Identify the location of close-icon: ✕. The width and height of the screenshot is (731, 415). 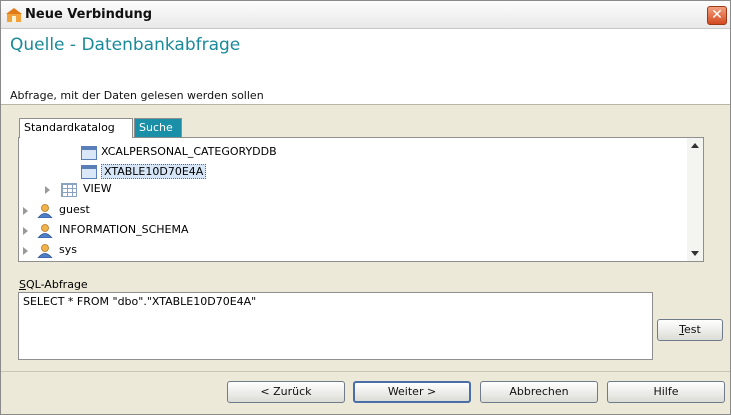
(717, 15).